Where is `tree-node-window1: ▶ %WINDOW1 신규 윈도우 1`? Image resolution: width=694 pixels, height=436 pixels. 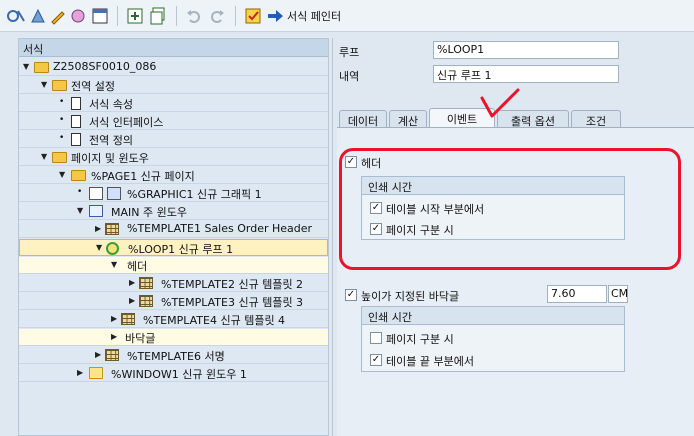 tree-node-window1: ▶ %WINDOW1 신규 윈도우 1 is located at coordinates (173, 373).